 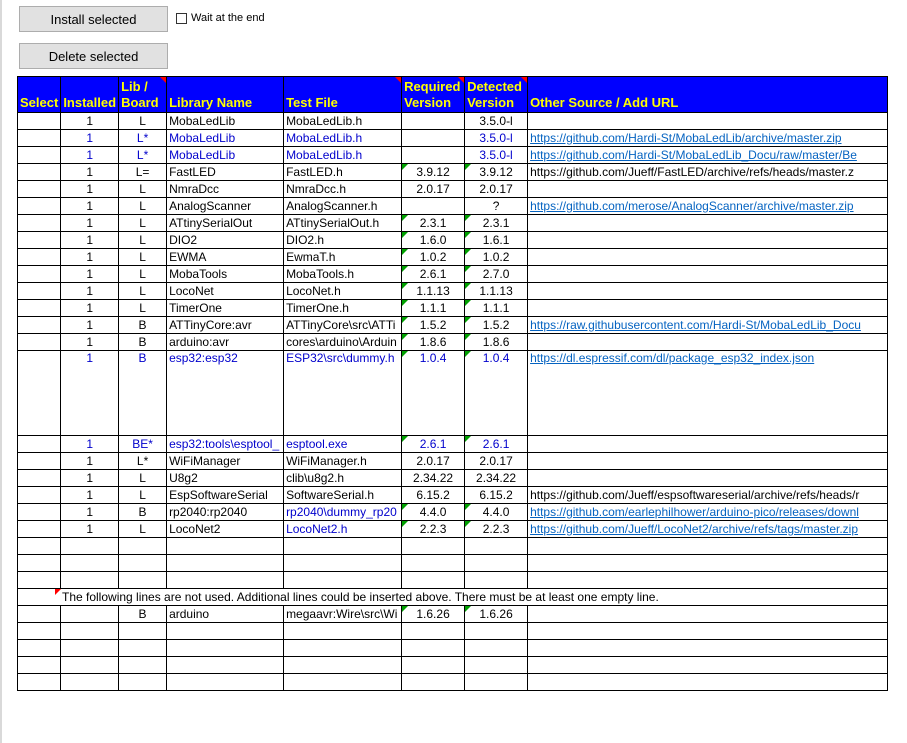 I want to click on table-row: 1 L DIO2 DIO2.h 1.6.0 1.6.1, so click(x=452, y=240).